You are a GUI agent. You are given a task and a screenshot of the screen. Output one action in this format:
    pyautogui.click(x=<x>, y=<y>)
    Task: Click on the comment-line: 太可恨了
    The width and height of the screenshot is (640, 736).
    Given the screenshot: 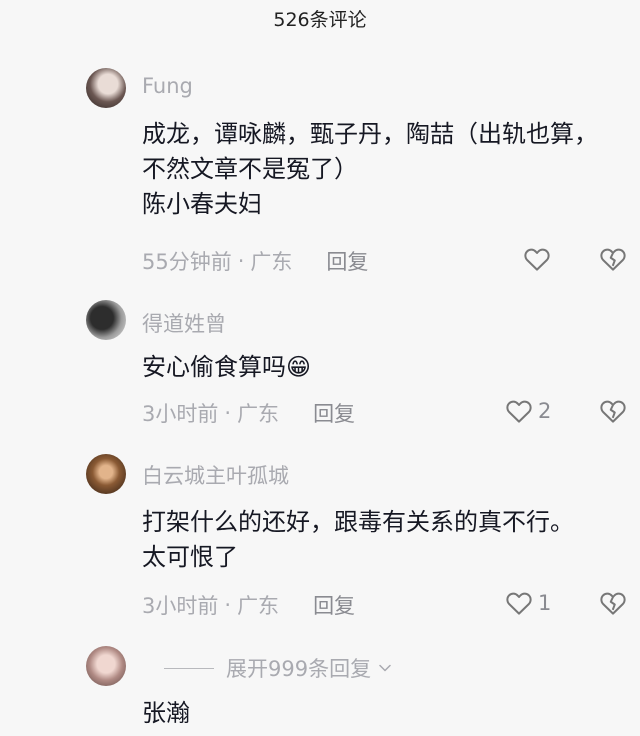 What is the action you would take?
    pyautogui.click(x=190, y=557)
    